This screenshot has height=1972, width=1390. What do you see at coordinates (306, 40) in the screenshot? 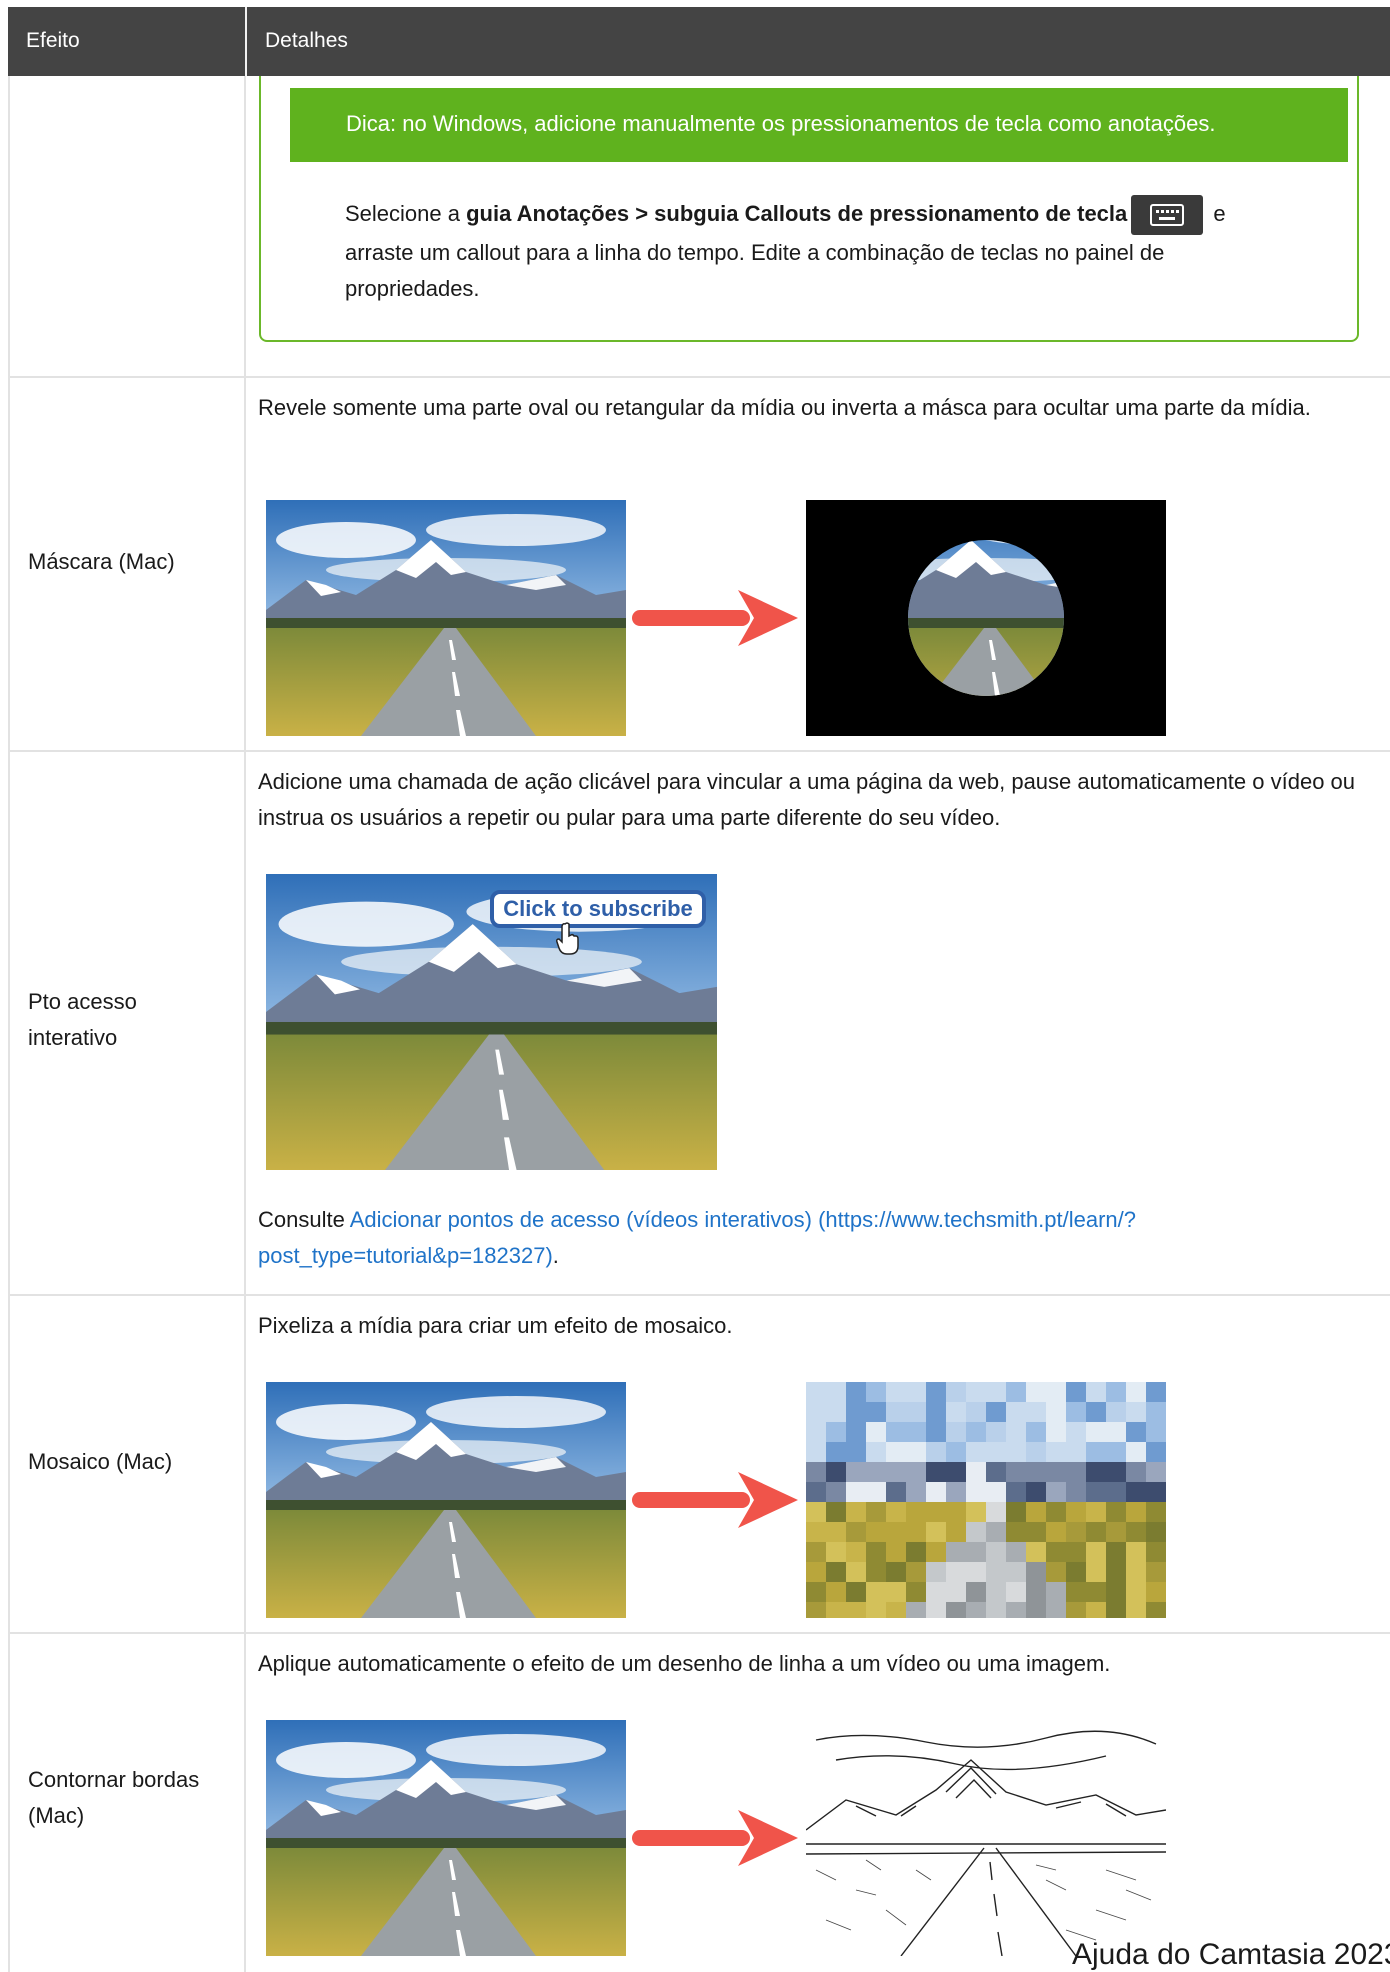
I see `header-details: Detalhes` at bounding box center [306, 40].